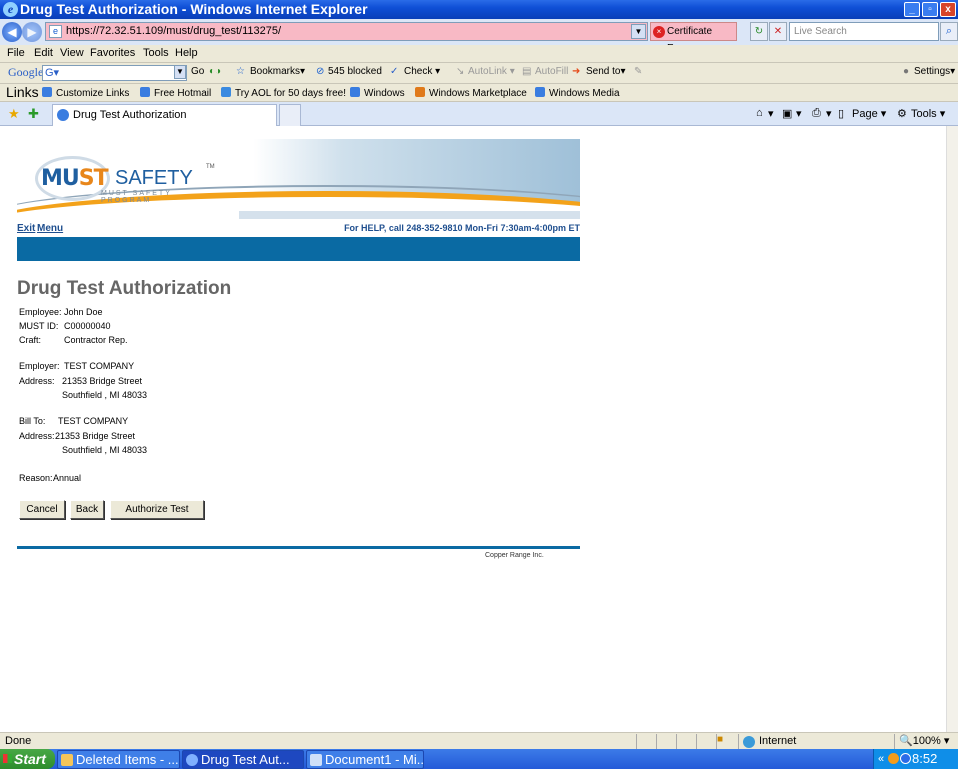 Image resolution: width=958 pixels, height=769 pixels. What do you see at coordinates (905, 758) in the screenshot?
I see `tray-network-icon` at bounding box center [905, 758].